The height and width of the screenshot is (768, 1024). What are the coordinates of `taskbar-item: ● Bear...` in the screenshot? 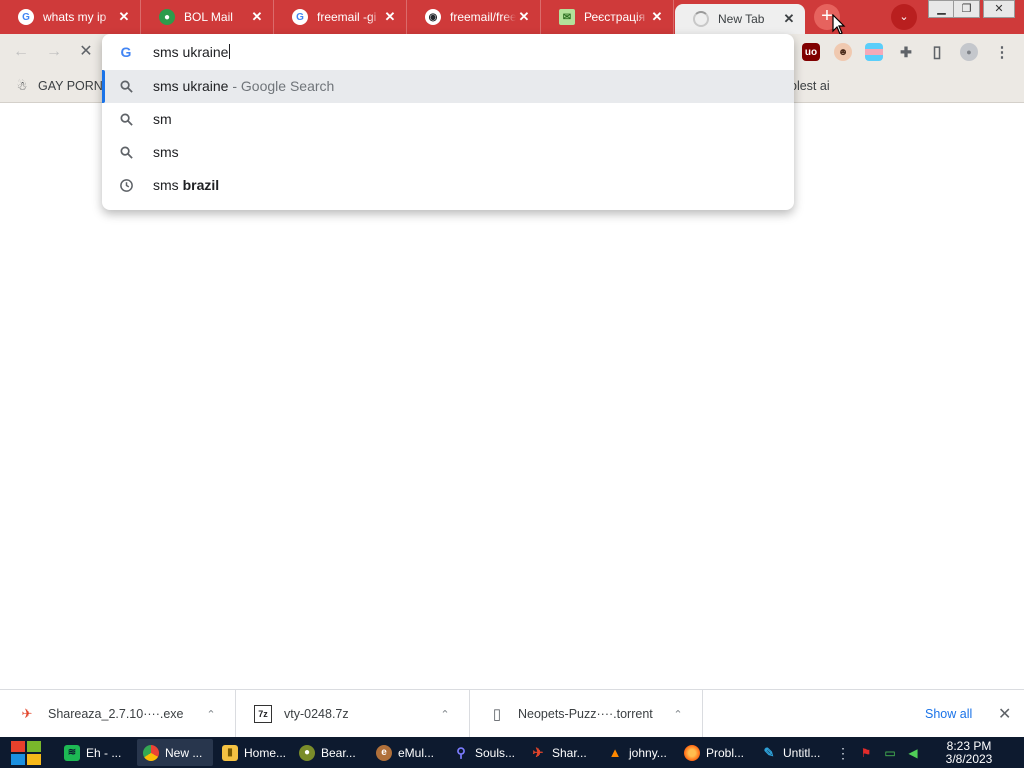 It's located at (330, 752).